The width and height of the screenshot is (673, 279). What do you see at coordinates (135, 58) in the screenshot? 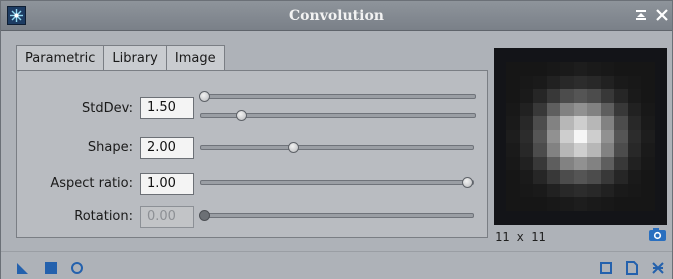
I see `tab-library: Library` at bounding box center [135, 58].